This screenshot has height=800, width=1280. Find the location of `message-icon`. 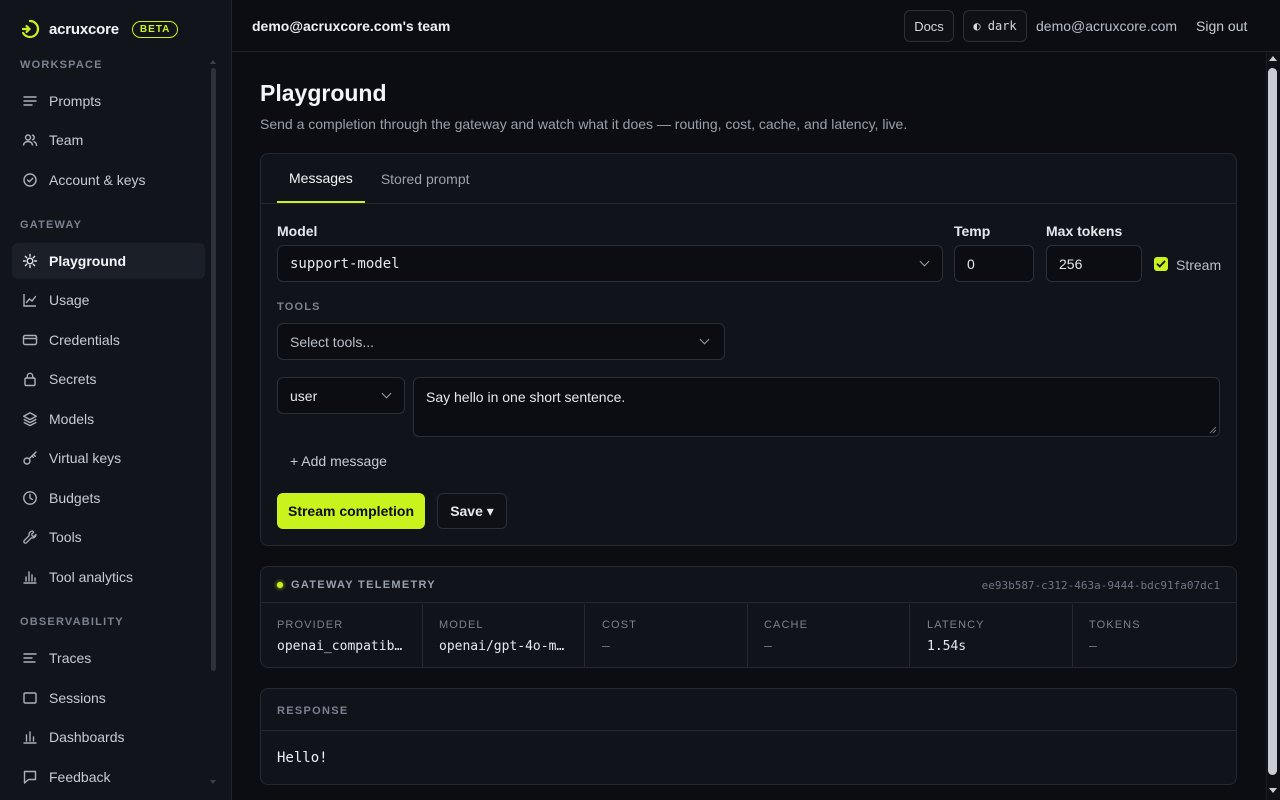

message-icon is located at coordinates (30, 777).